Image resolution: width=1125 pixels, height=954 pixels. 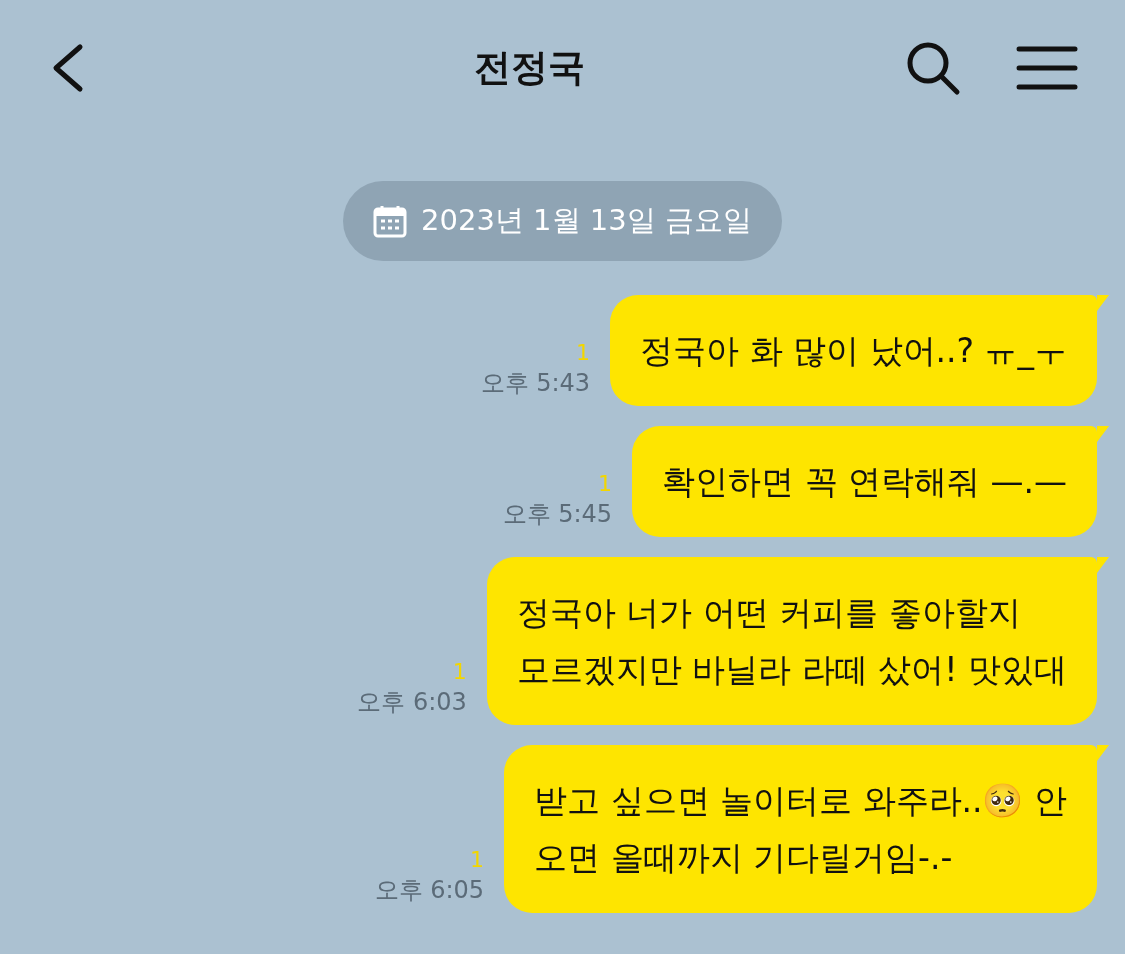 What do you see at coordinates (429, 890) in the screenshot?
I see `message-time: 오후 6:05` at bounding box center [429, 890].